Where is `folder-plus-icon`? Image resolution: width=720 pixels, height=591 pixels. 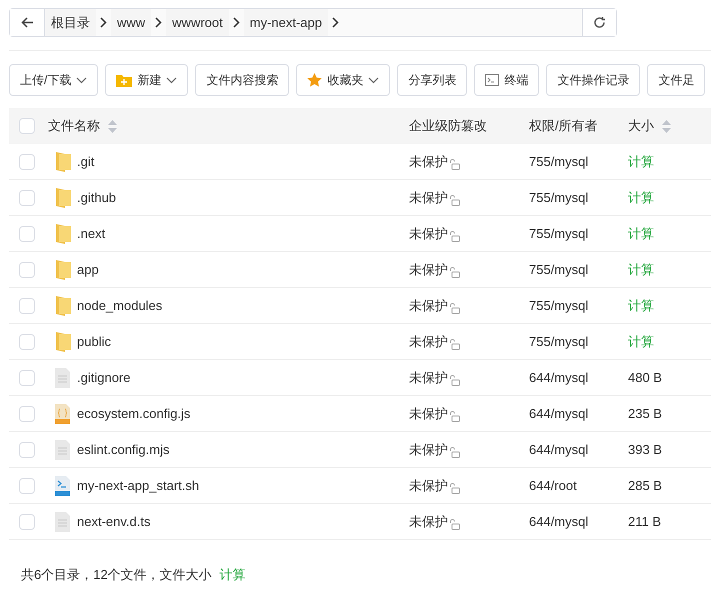
folder-plus-icon is located at coordinates (124, 80).